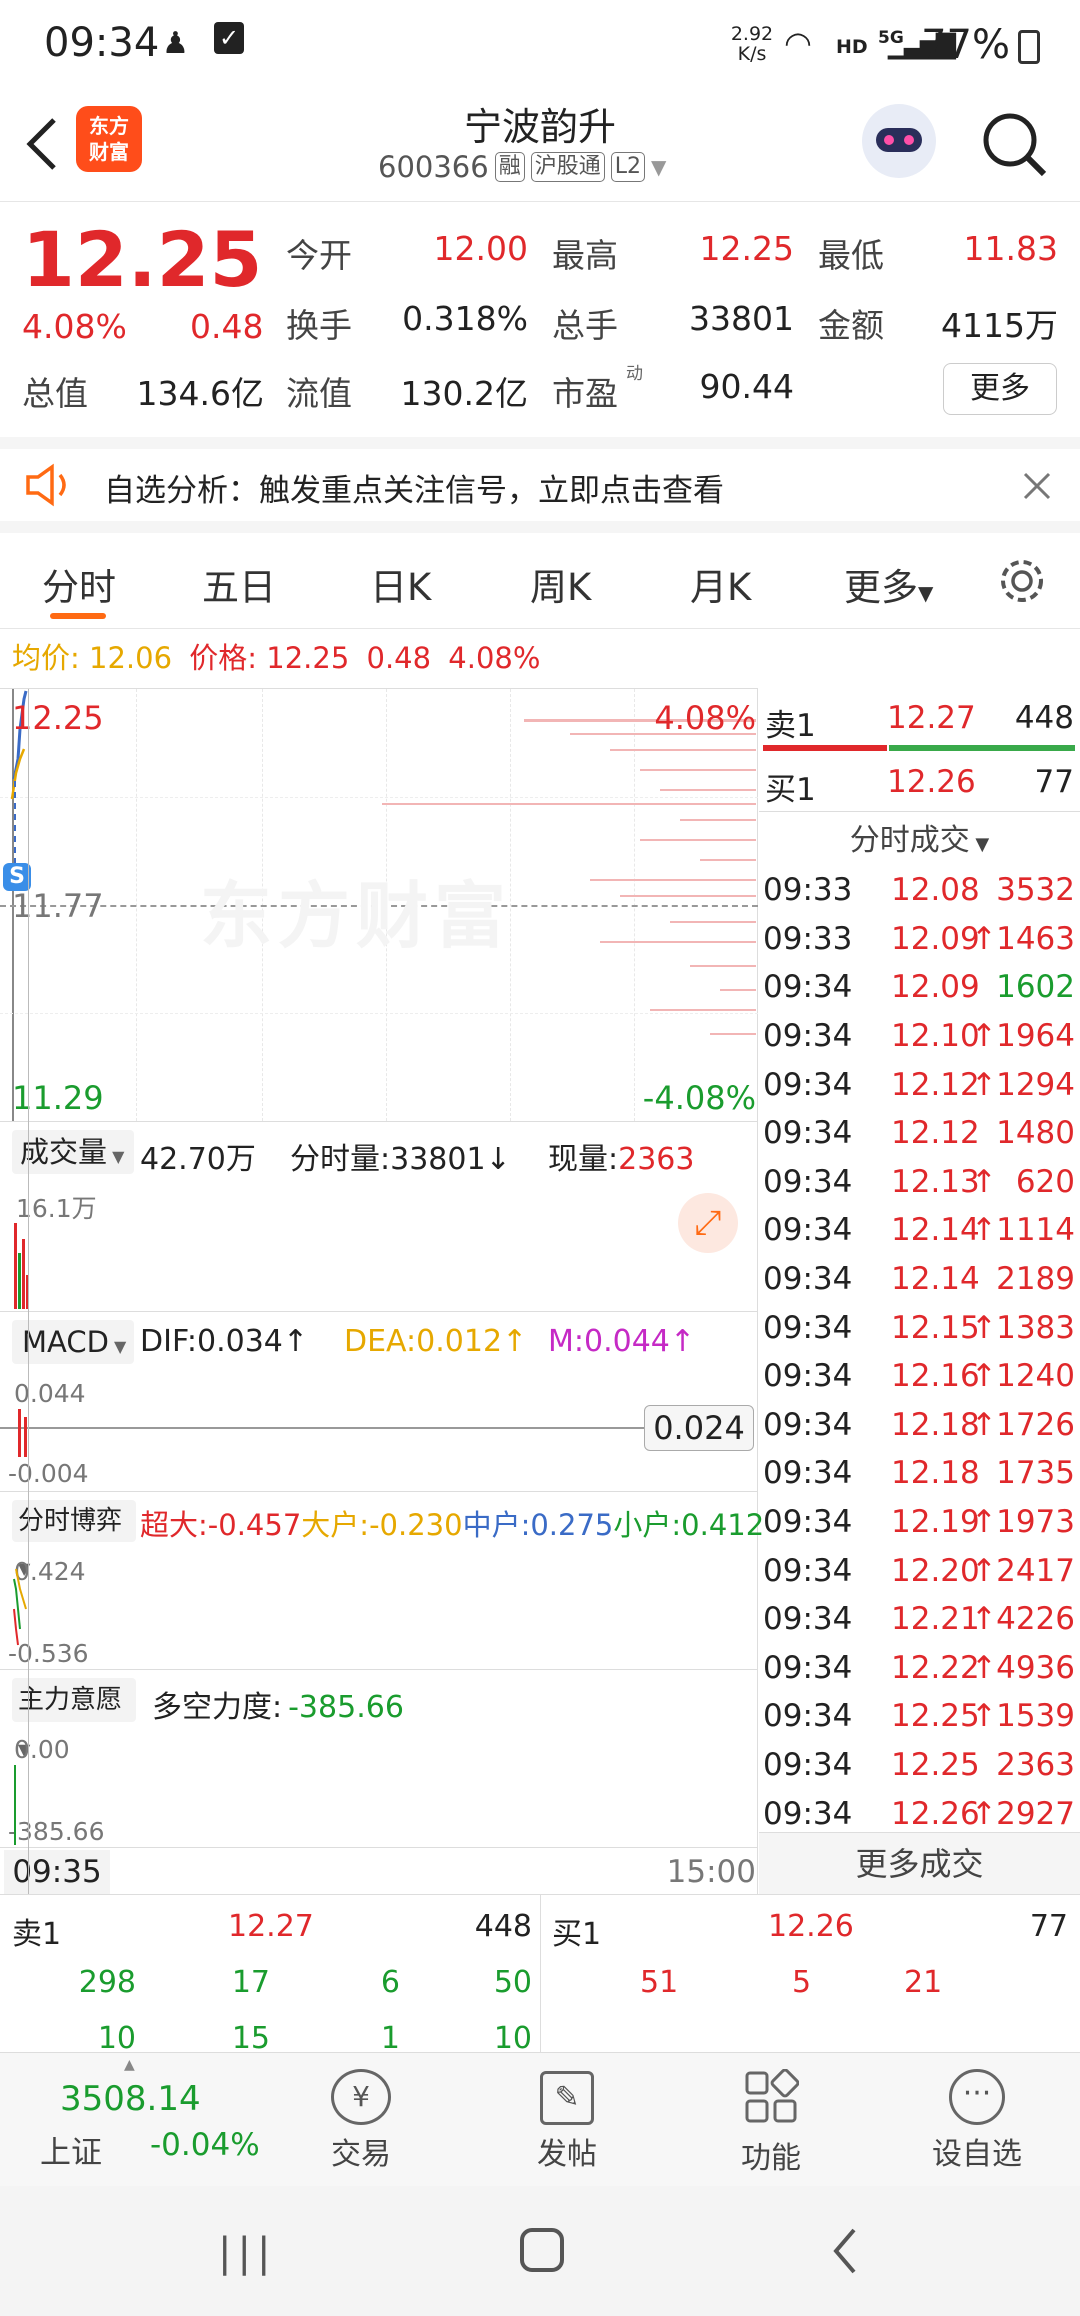 The image size is (1080, 2316). Describe the element at coordinates (74, 326) in the screenshot. I see `change-percent: 4.08%` at that location.